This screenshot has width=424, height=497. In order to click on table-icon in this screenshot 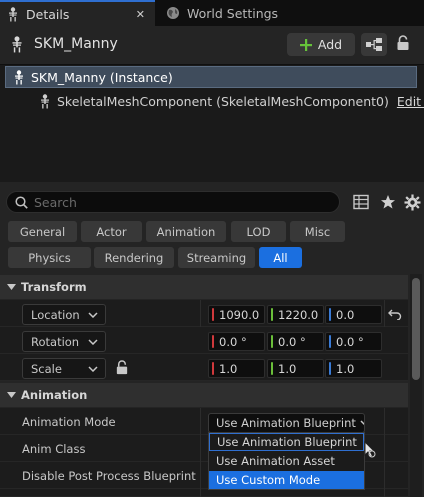, I will do `click(362, 203)`.